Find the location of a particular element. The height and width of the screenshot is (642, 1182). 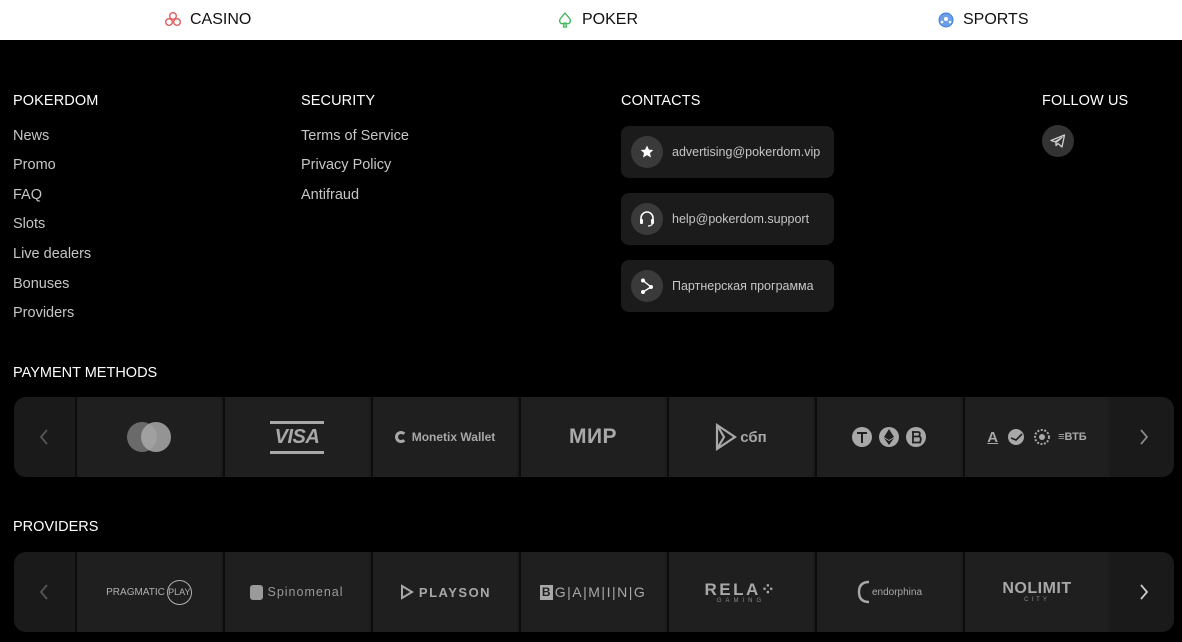

relax-gaming-logo: RELA⁘ GAMING is located at coordinates (740, 592).